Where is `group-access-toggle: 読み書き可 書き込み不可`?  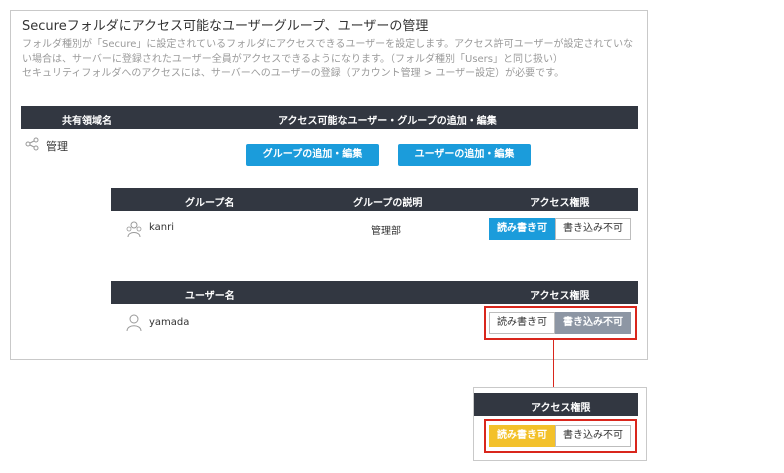
group-access-toggle: 読み書き可 書き込み不可 is located at coordinates (560, 229).